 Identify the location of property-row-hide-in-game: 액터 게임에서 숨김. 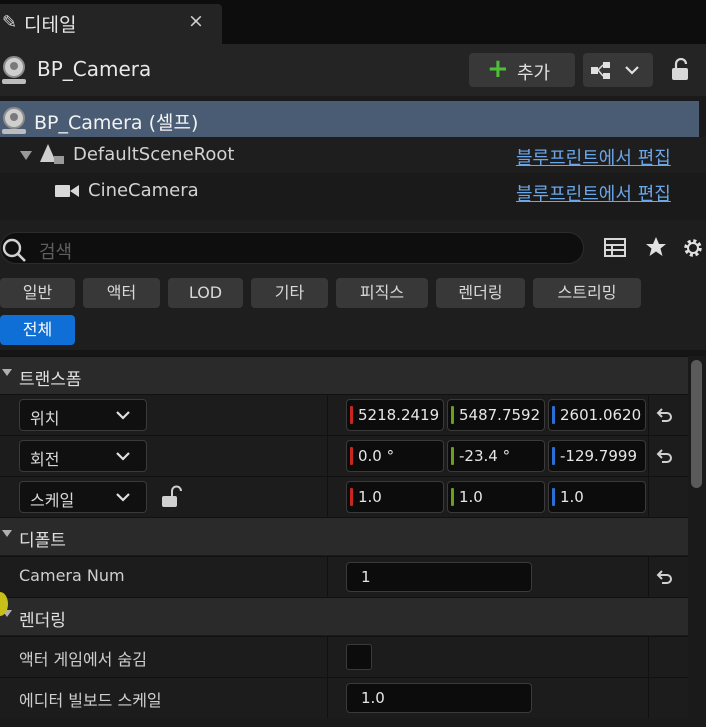
(344, 656).